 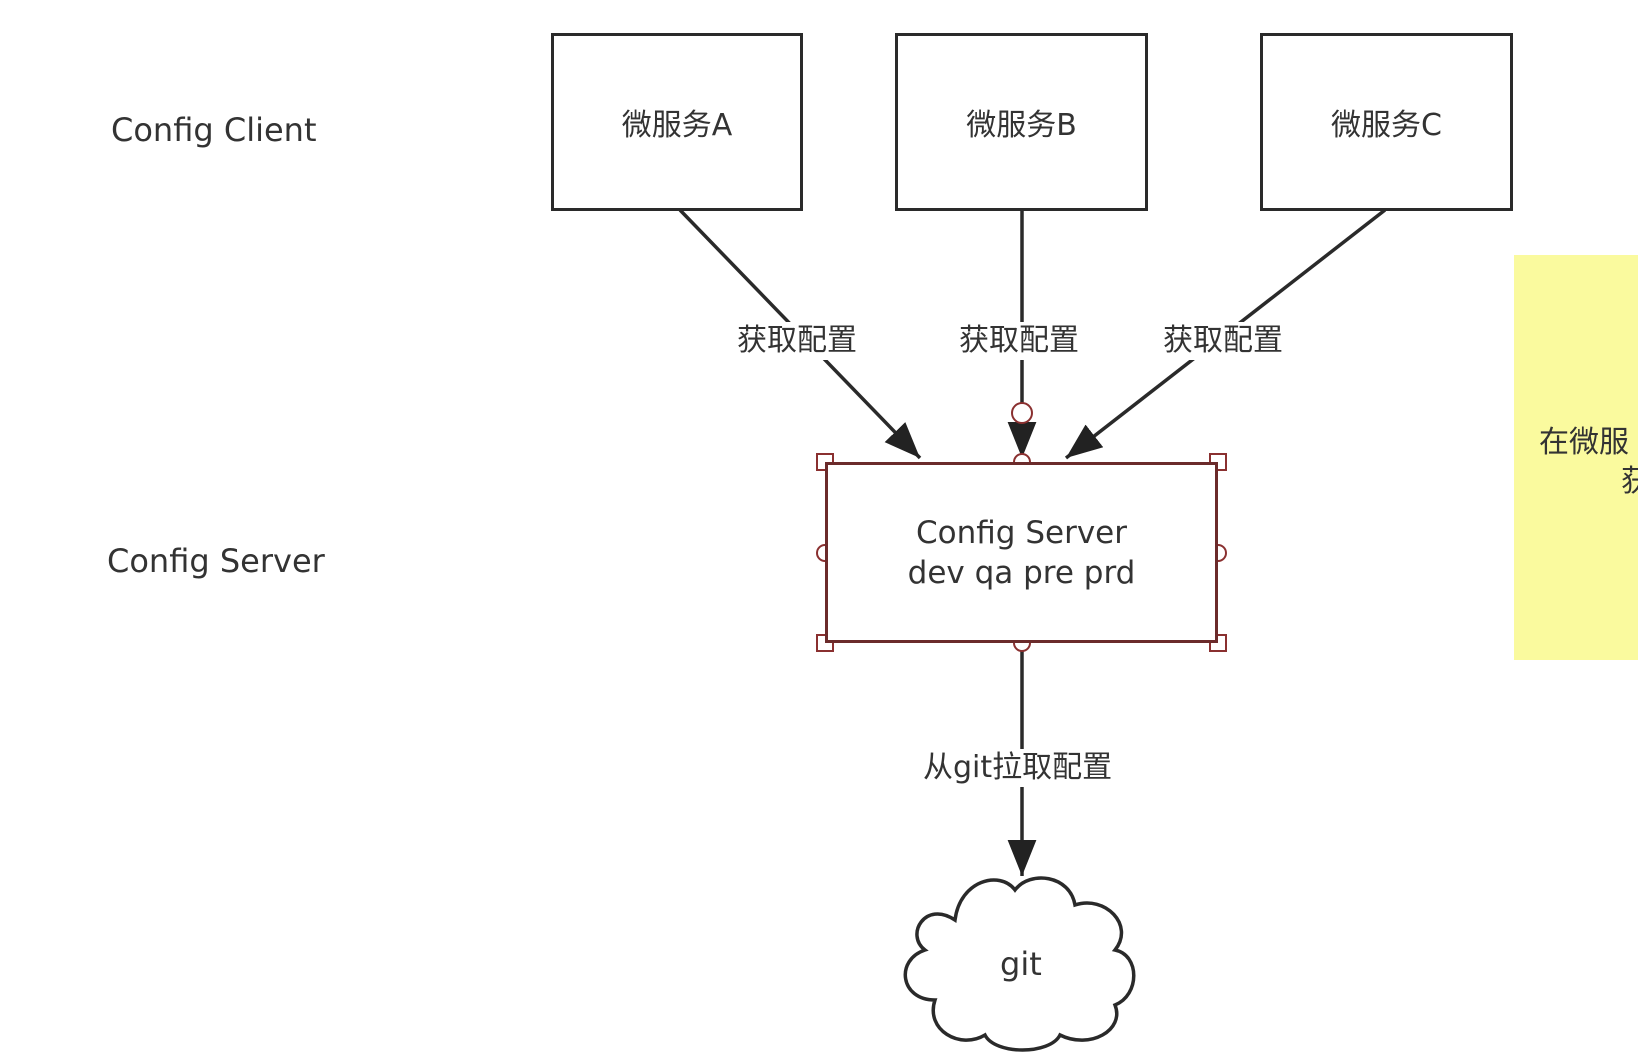 I want to click on sticky-note: 在微服 获, so click(x=1576, y=457).